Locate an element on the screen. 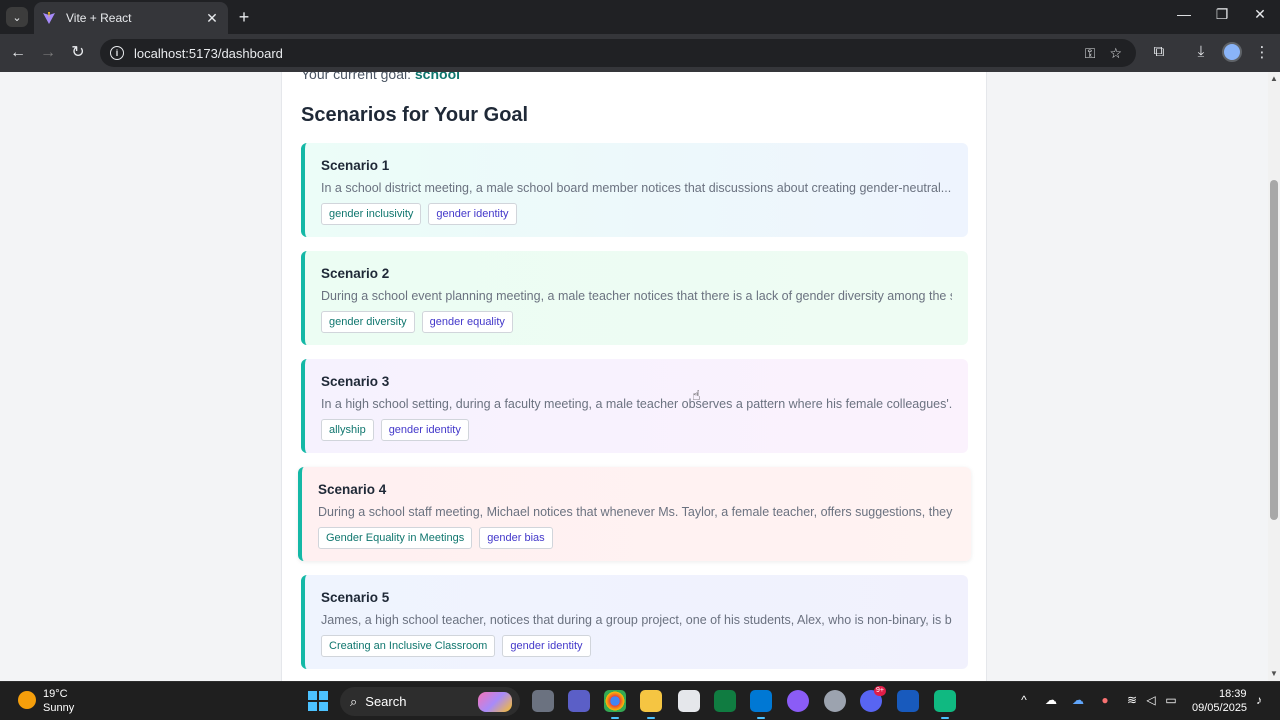 This screenshot has width=1280, height=720. hand-cursor-icon: ☝ is located at coordinates (696, 395).